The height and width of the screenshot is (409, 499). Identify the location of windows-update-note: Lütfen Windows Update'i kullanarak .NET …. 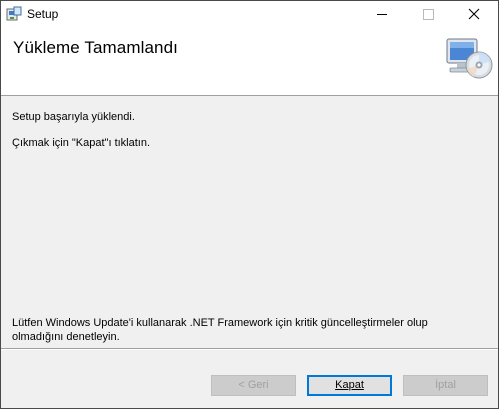
(220, 330).